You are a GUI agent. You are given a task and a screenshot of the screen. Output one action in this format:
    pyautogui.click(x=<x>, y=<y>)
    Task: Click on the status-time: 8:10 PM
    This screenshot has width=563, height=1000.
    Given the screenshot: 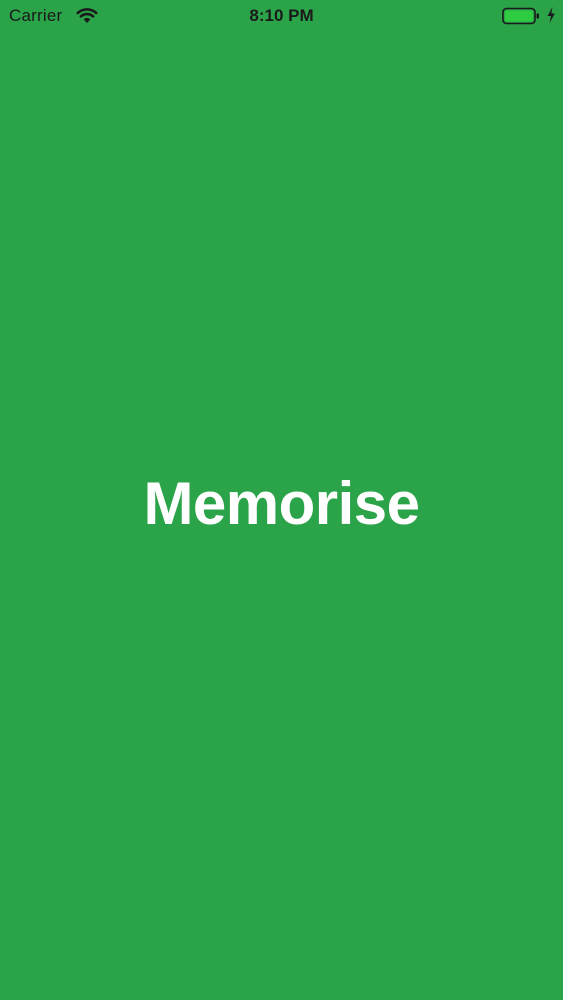 What is the action you would take?
    pyautogui.click(x=281, y=15)
    